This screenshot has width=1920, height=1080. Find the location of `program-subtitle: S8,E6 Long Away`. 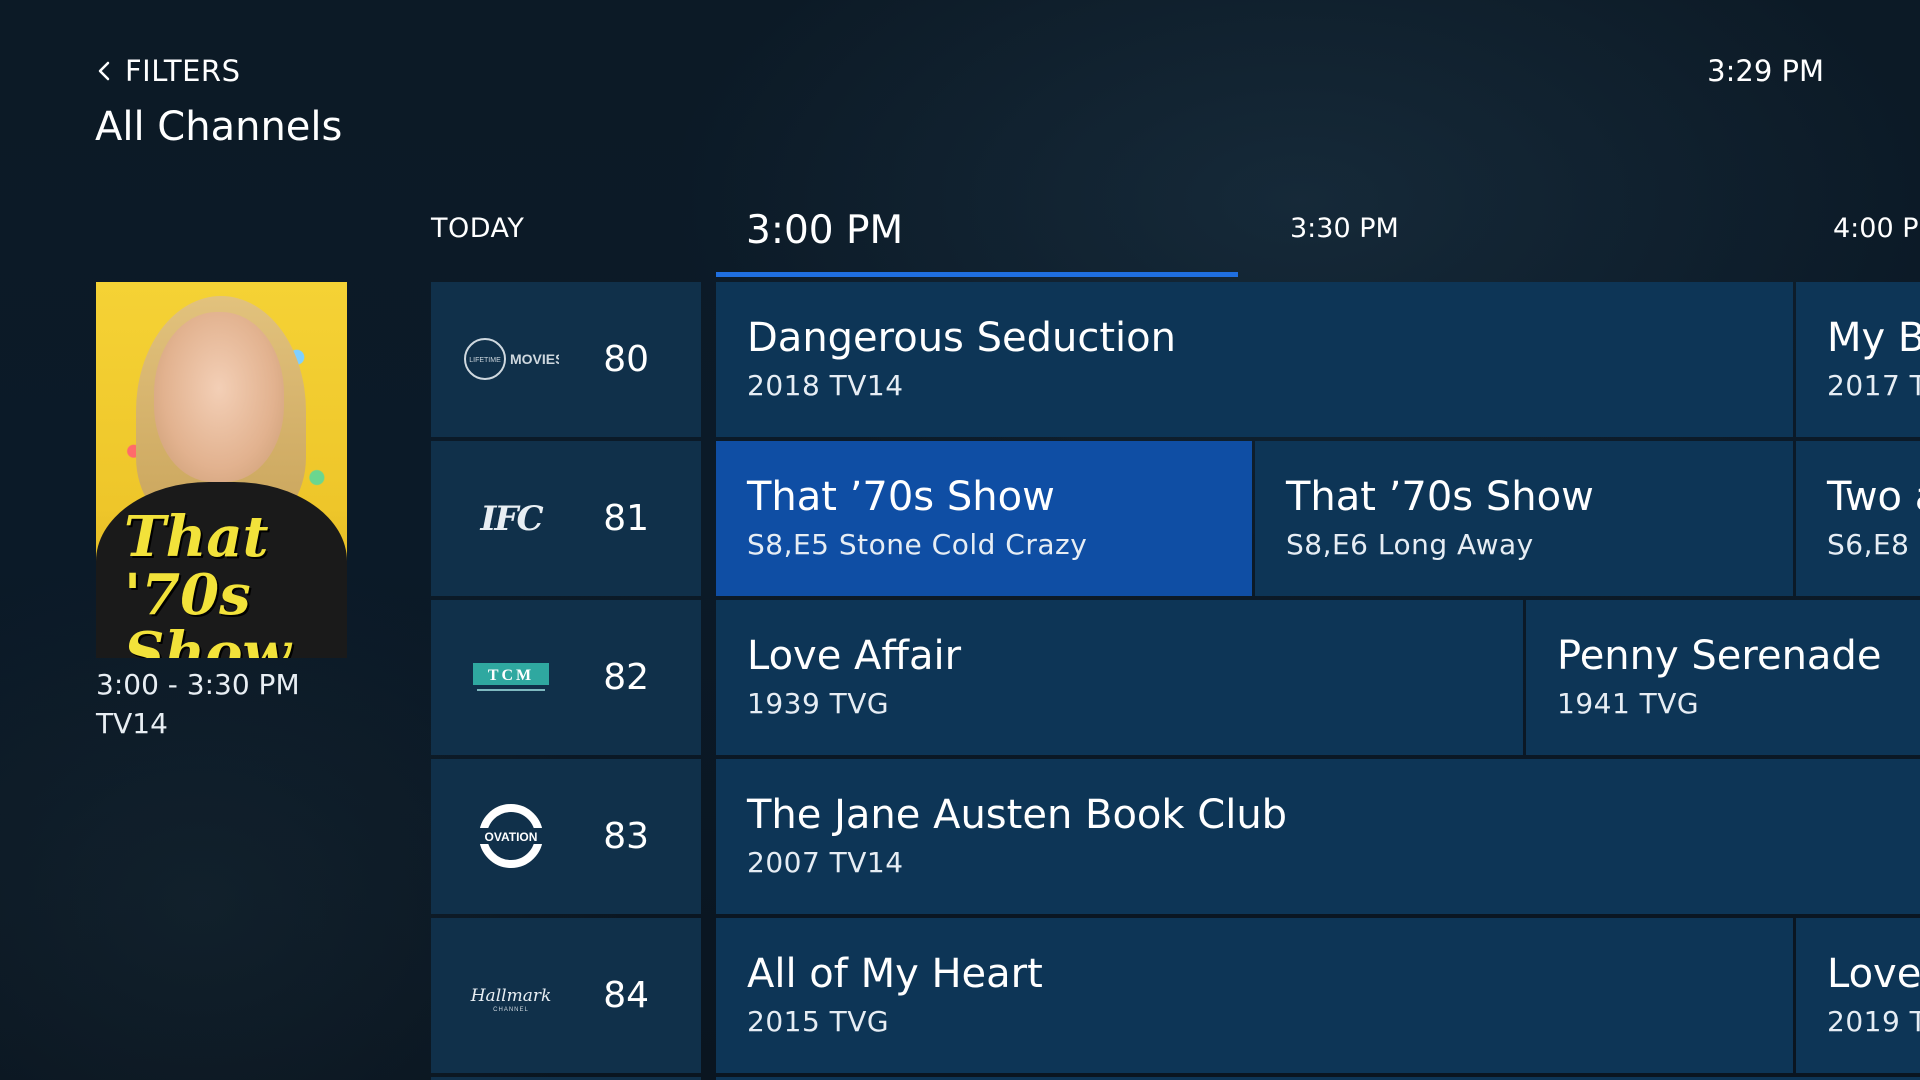

program-subtitle: S8,E6 Long Away is located at coordinates (1410, 544).